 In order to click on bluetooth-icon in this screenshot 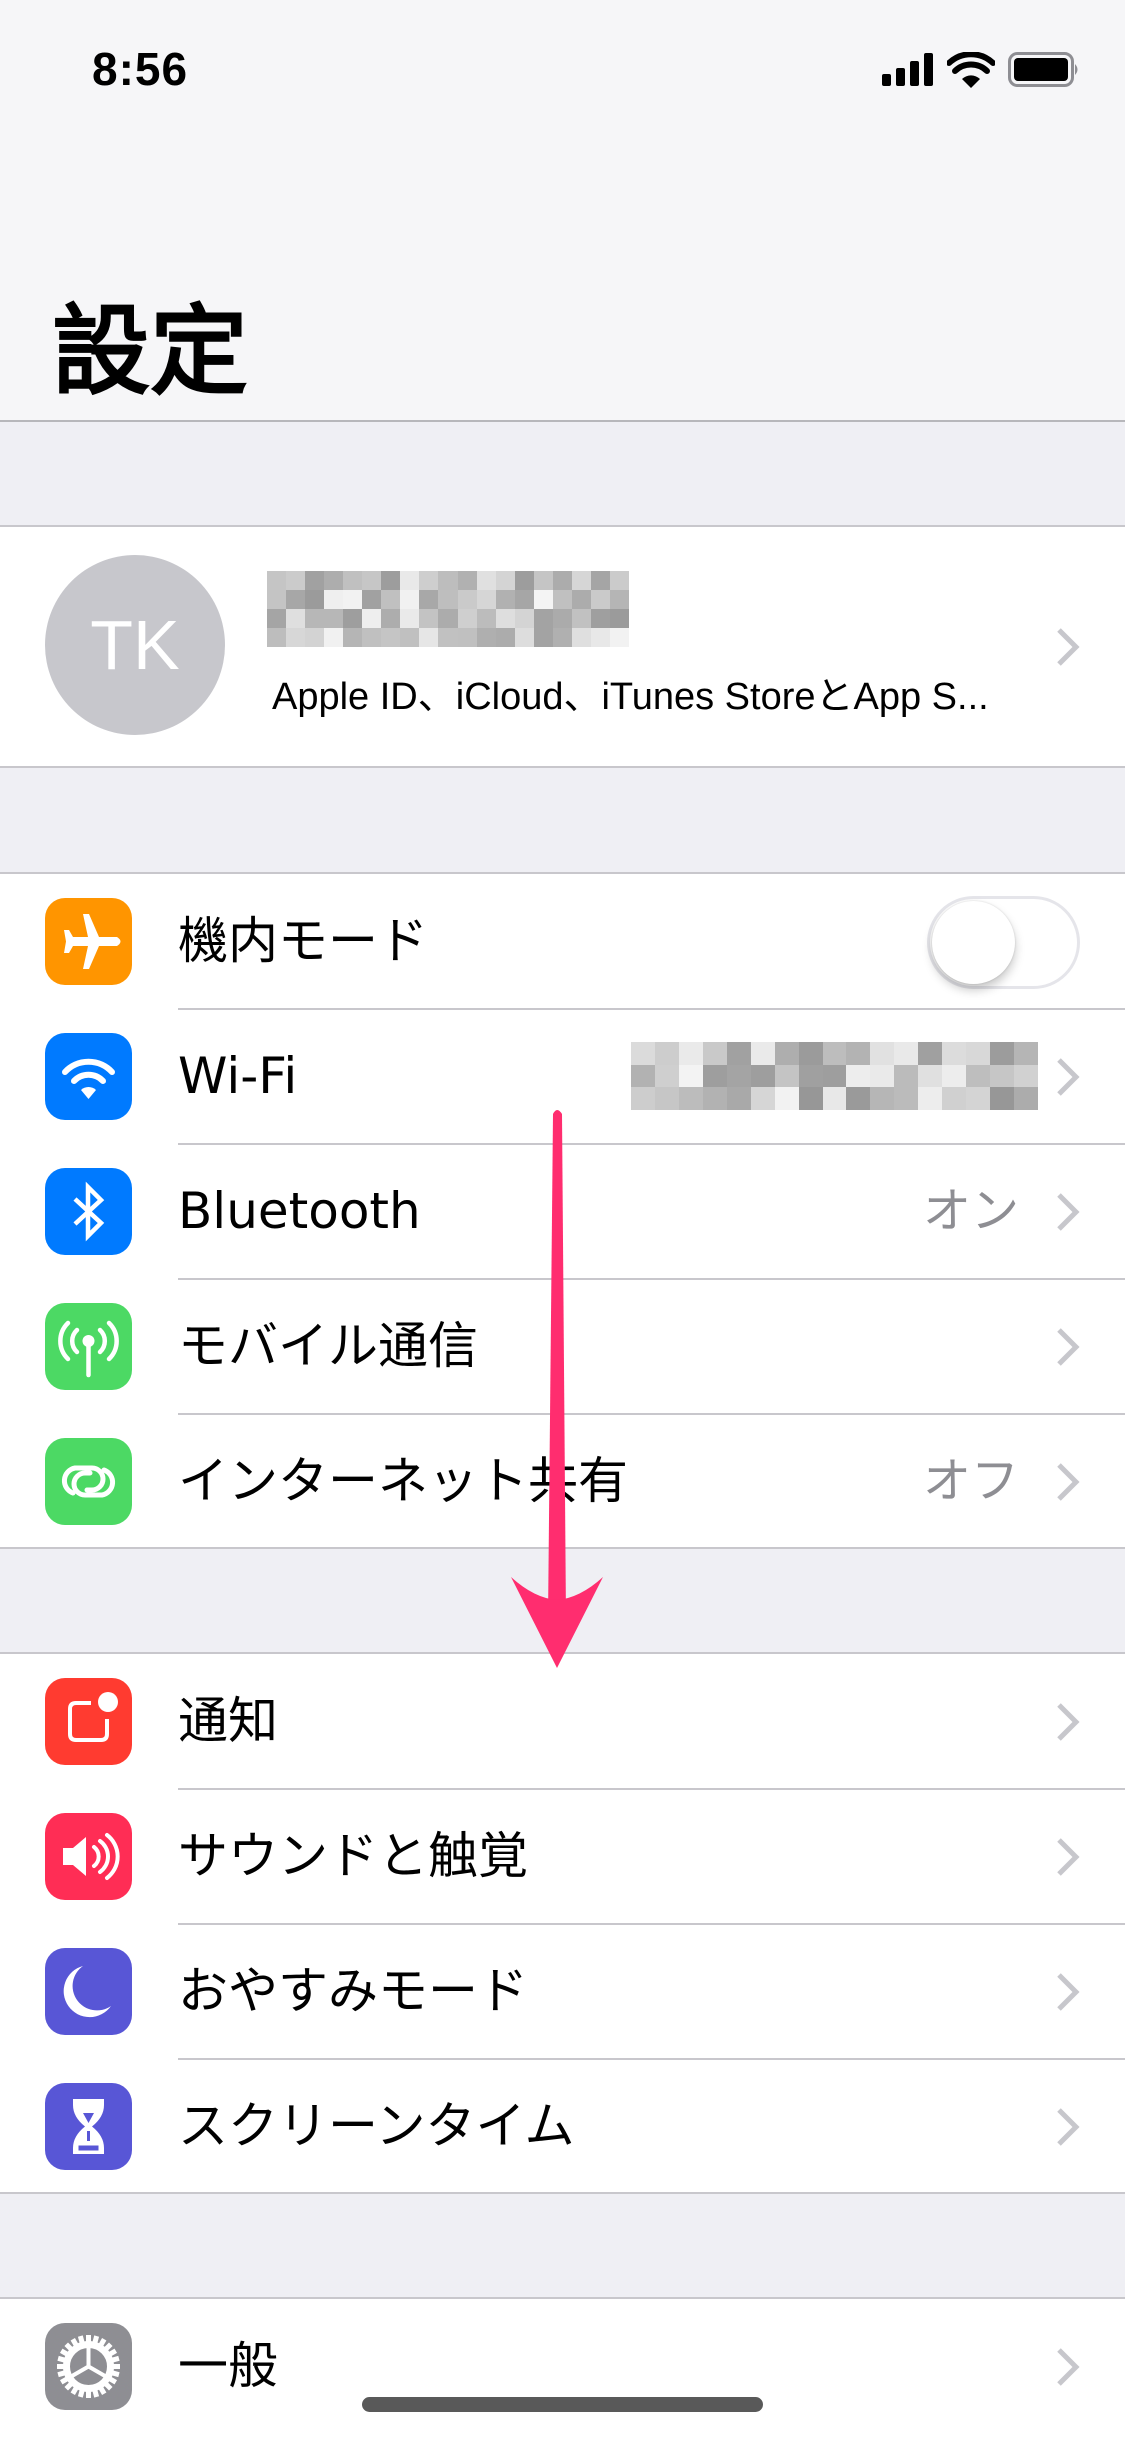, I will do `click(89, 1211)`.